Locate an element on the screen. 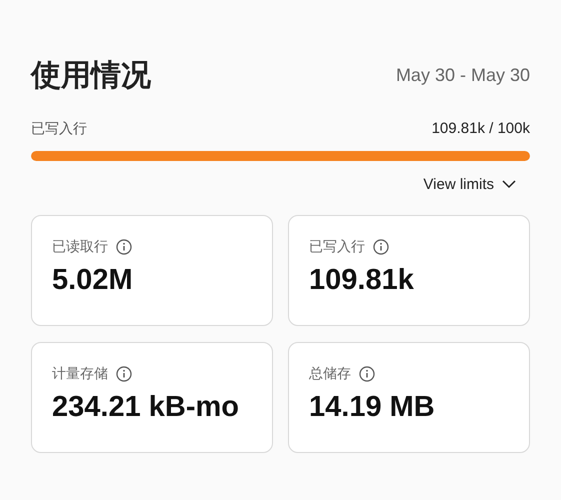  metric-label: 已写入行 is located at coordinates (337, 247).